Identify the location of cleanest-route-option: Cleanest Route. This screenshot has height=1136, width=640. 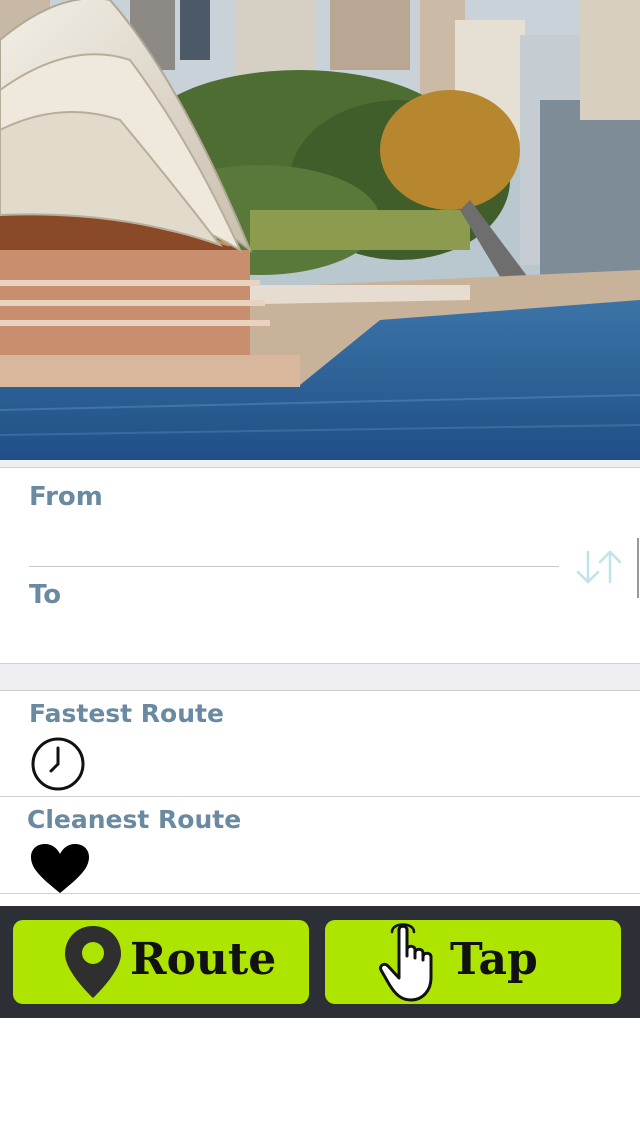
(320, 845).